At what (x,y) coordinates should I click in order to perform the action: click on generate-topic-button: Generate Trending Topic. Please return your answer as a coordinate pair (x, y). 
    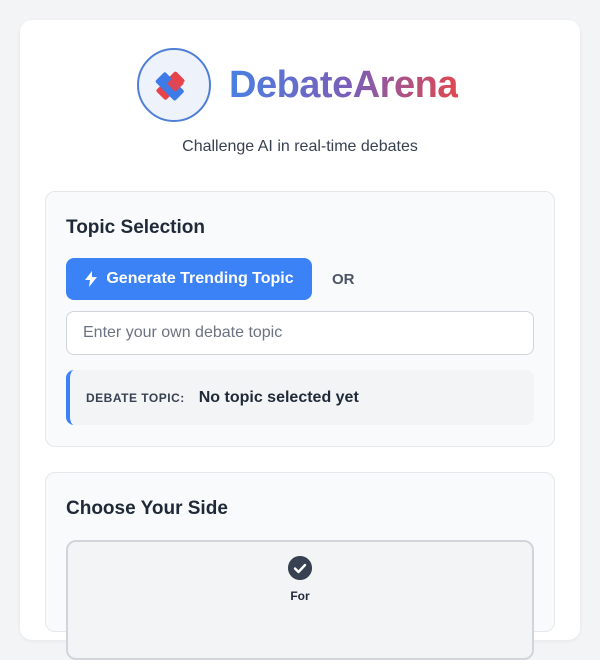
    Looking at the image, I should click on (189, 279).